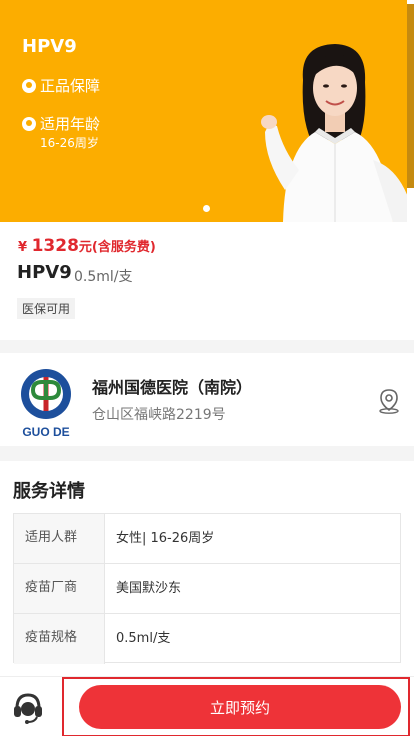 The image size is (414, 736). Describe the element at coordinates (240, 707) in the screenshot. I see `book-now-button: 立即预约` at that location.